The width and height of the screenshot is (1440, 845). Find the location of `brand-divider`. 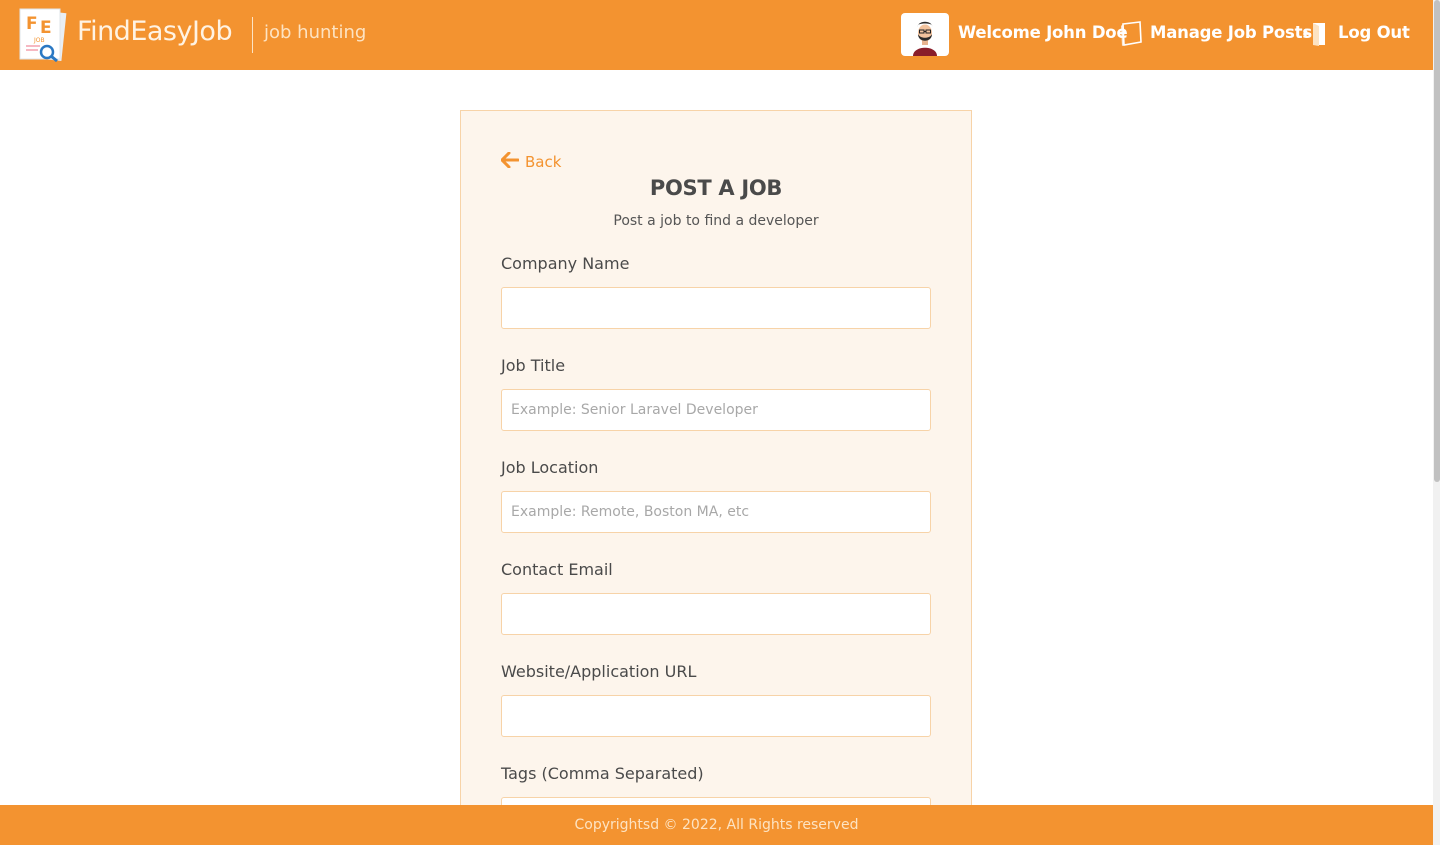

brand-divider is located at coordinates (252, 35).